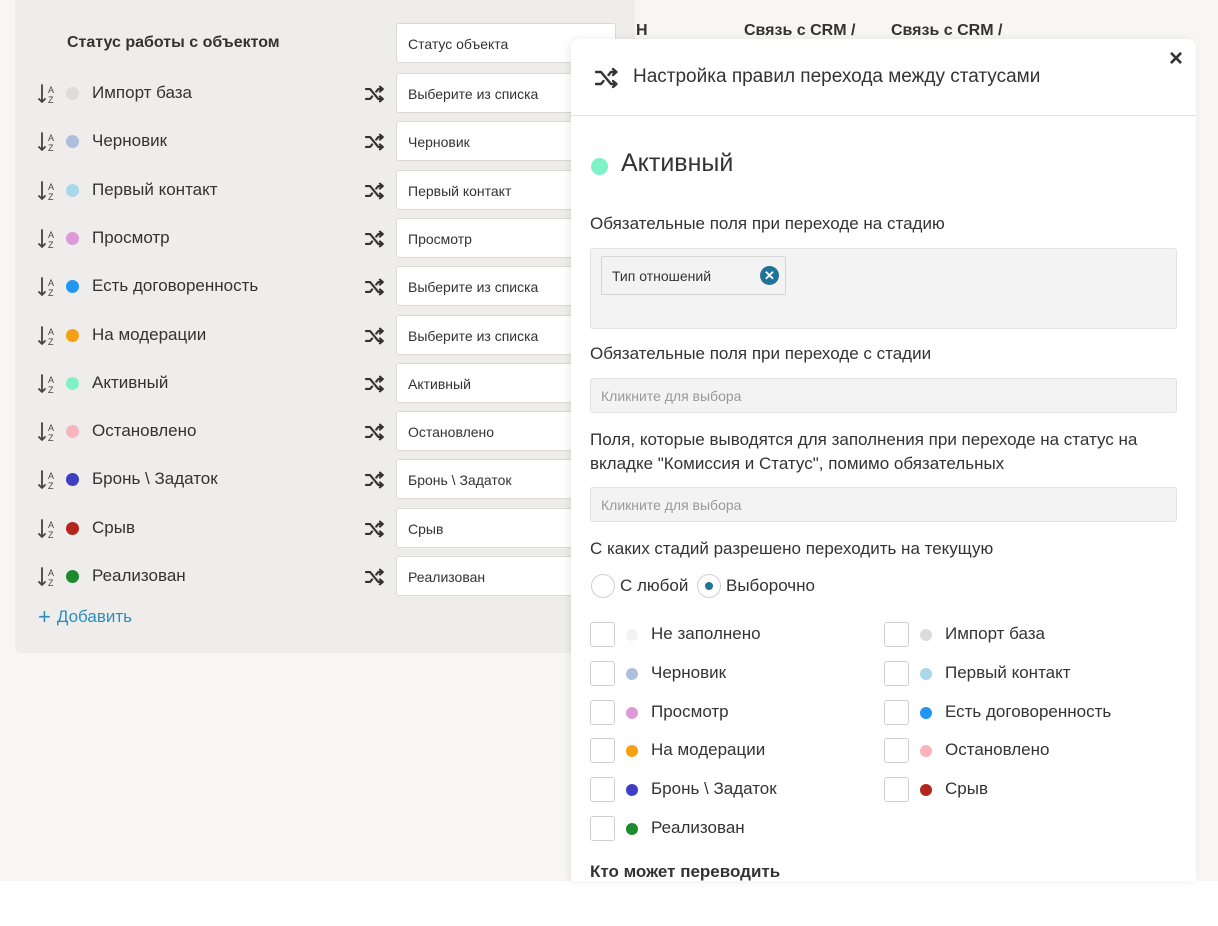 The image size is (1218, 926). I want to click on status-name: Активный, so click(130, 382).